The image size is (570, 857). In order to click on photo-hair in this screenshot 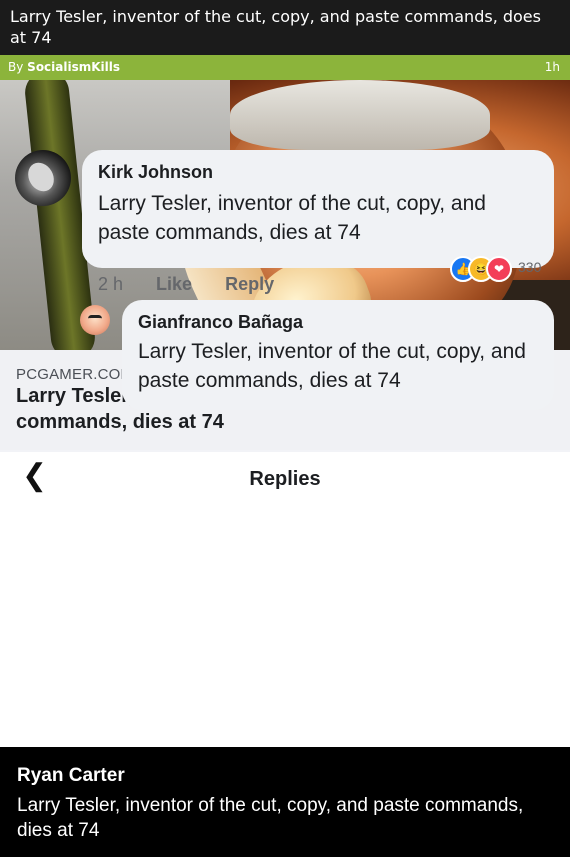, I will do `click(360, 115)`.